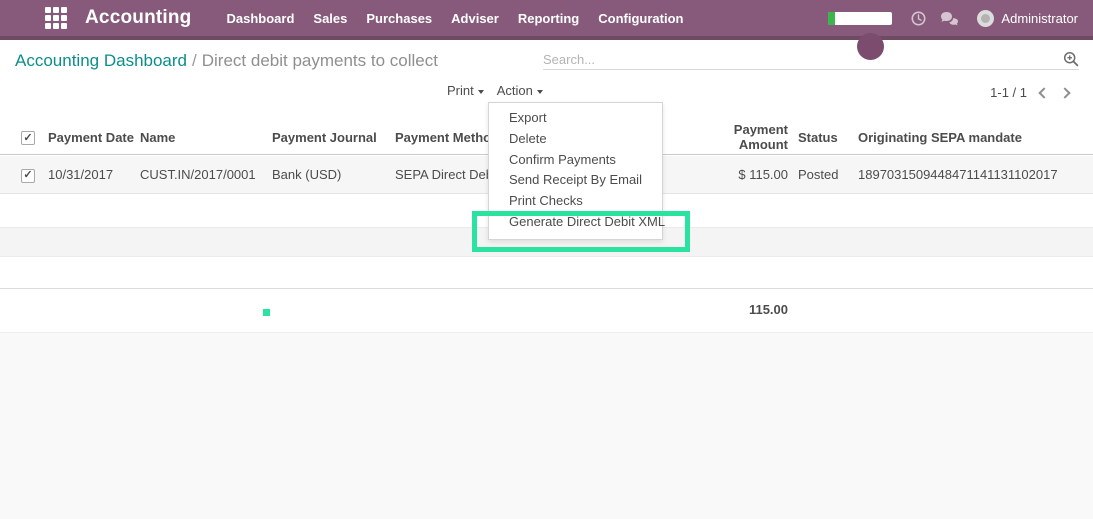 The height and width of the screenshot is (519, 1093). I want to click on user-name: Administrator, so click(1039, 18).